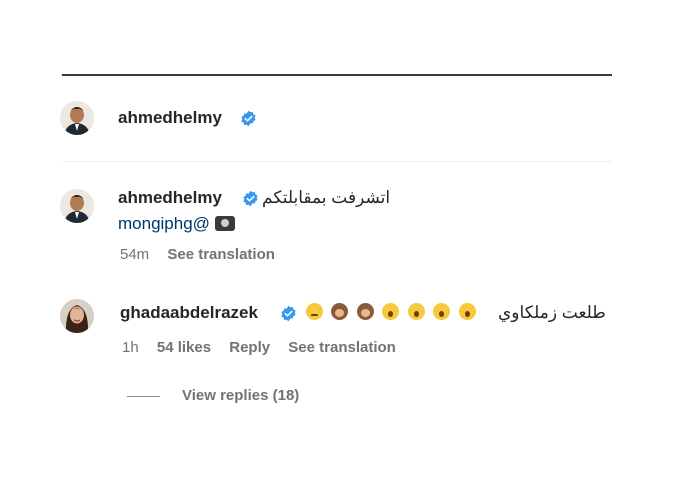 The width and height of the screenshot is (674, 485). What do you see at coordinates (170, 118) in the screenshot?
I see `post-author-username: ahmedhelmy` at bounding box center [170, 118].